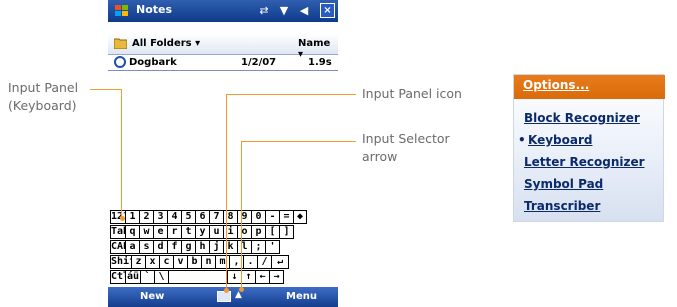 The width and height of the screenshot is (677, 307). I want to click on menu-bar: New ▲ Menu, so click(223, 297).